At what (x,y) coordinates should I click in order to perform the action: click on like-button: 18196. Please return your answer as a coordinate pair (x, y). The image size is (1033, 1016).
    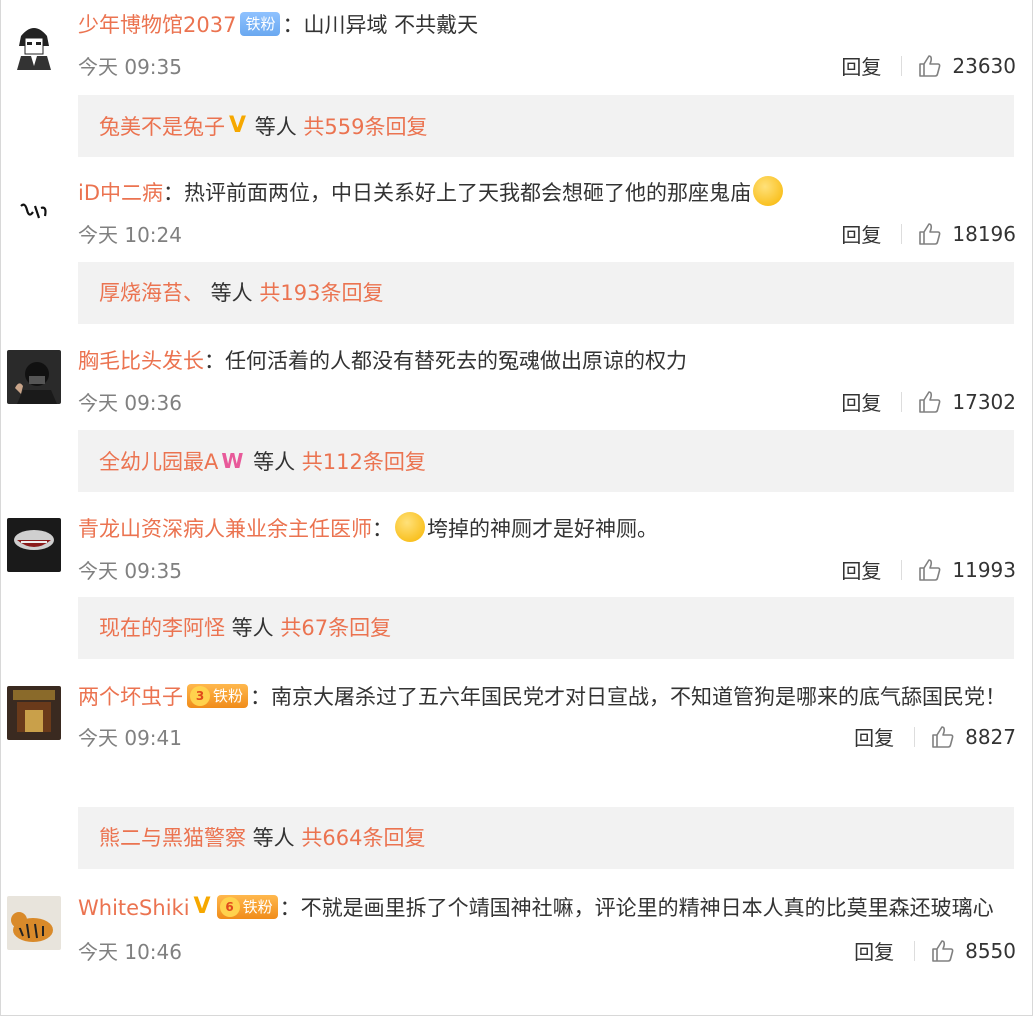
    Looking at the image, I should click on (967, 234).